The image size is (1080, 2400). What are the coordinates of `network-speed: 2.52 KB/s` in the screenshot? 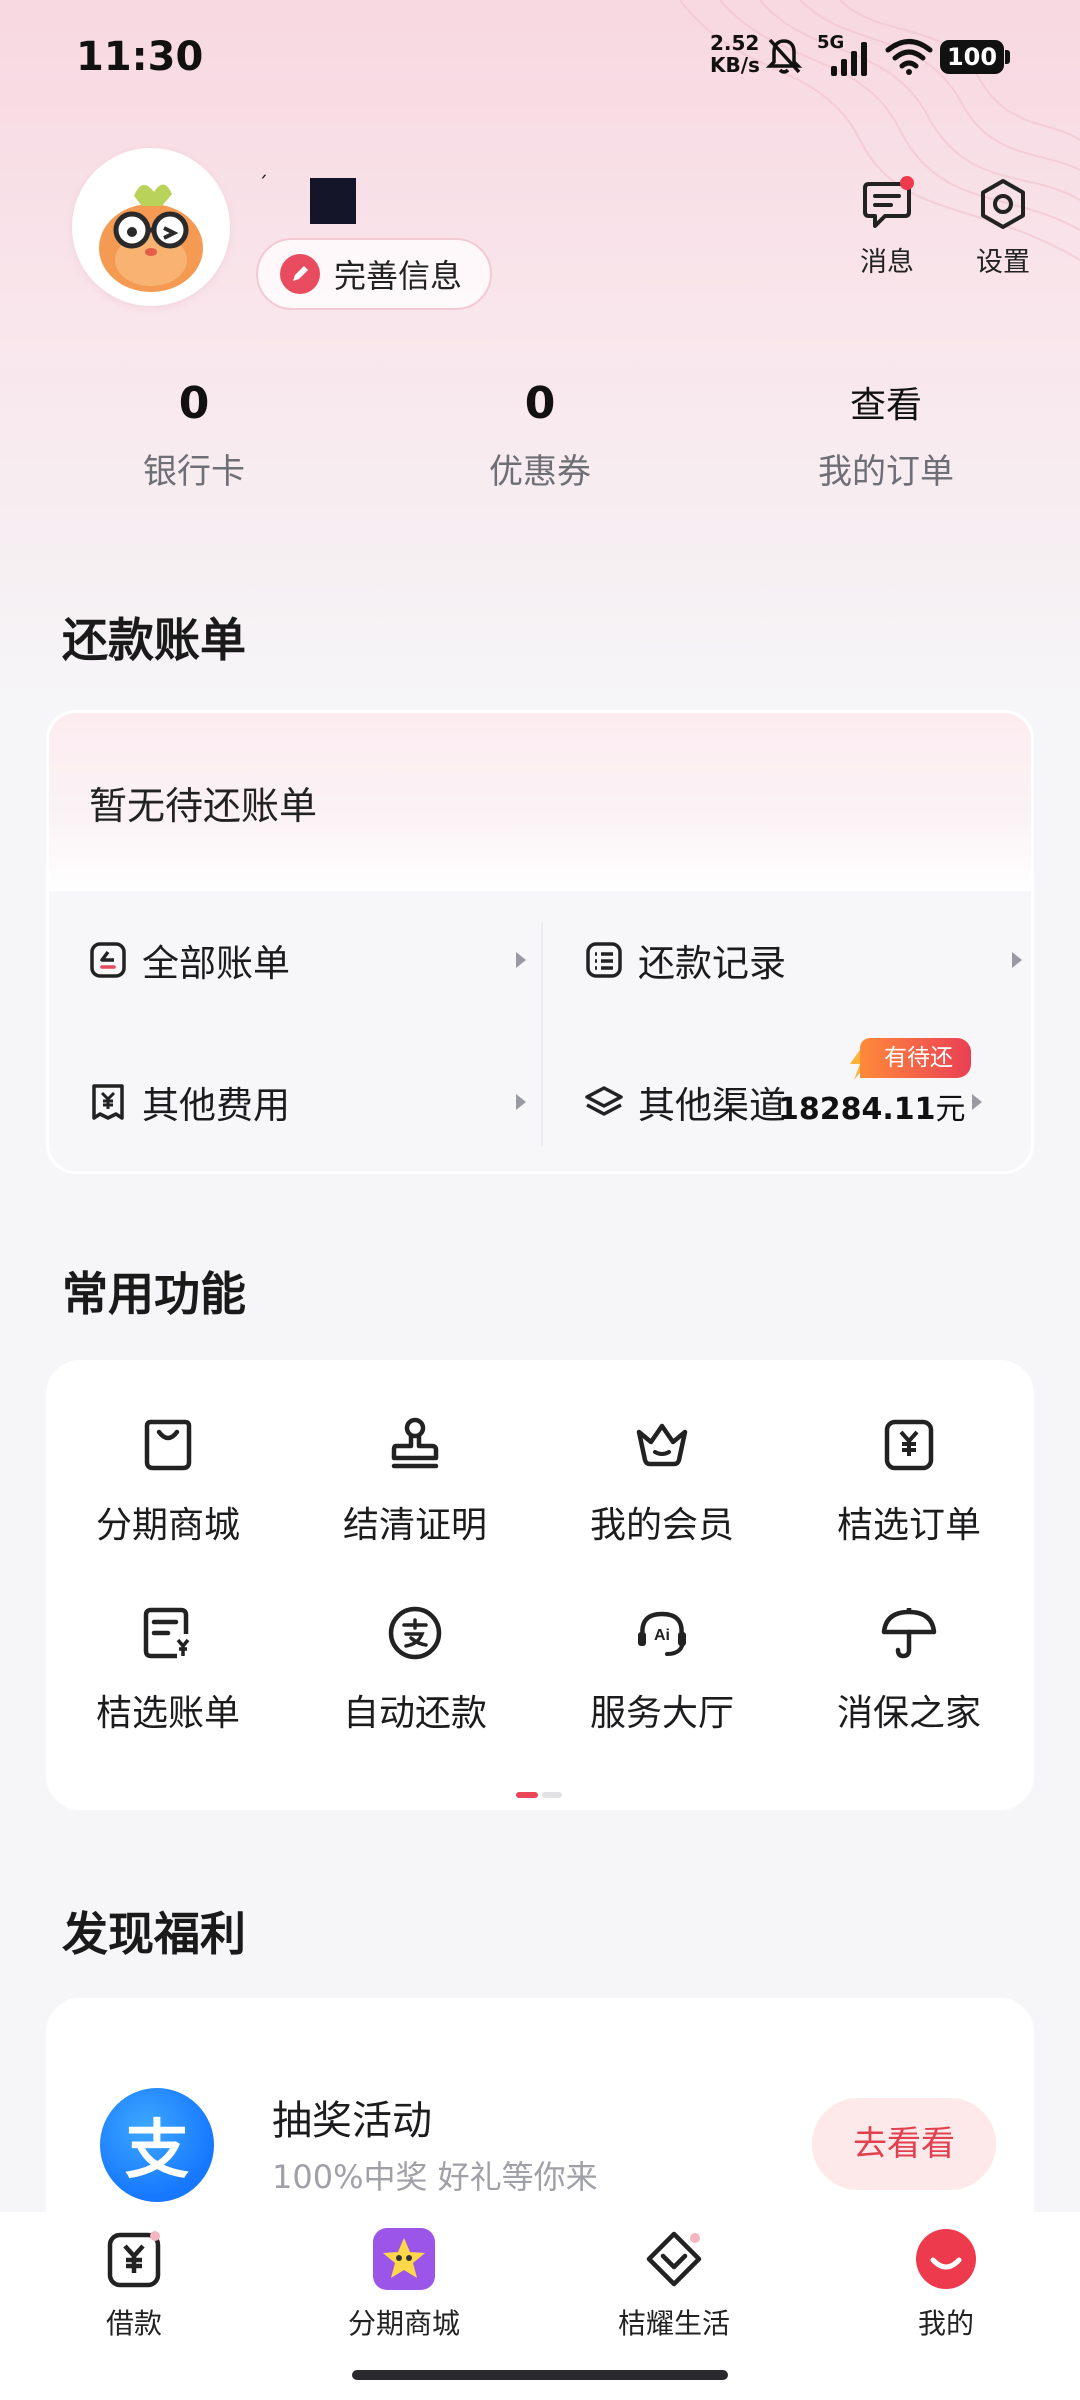 It's located at (735, 54).